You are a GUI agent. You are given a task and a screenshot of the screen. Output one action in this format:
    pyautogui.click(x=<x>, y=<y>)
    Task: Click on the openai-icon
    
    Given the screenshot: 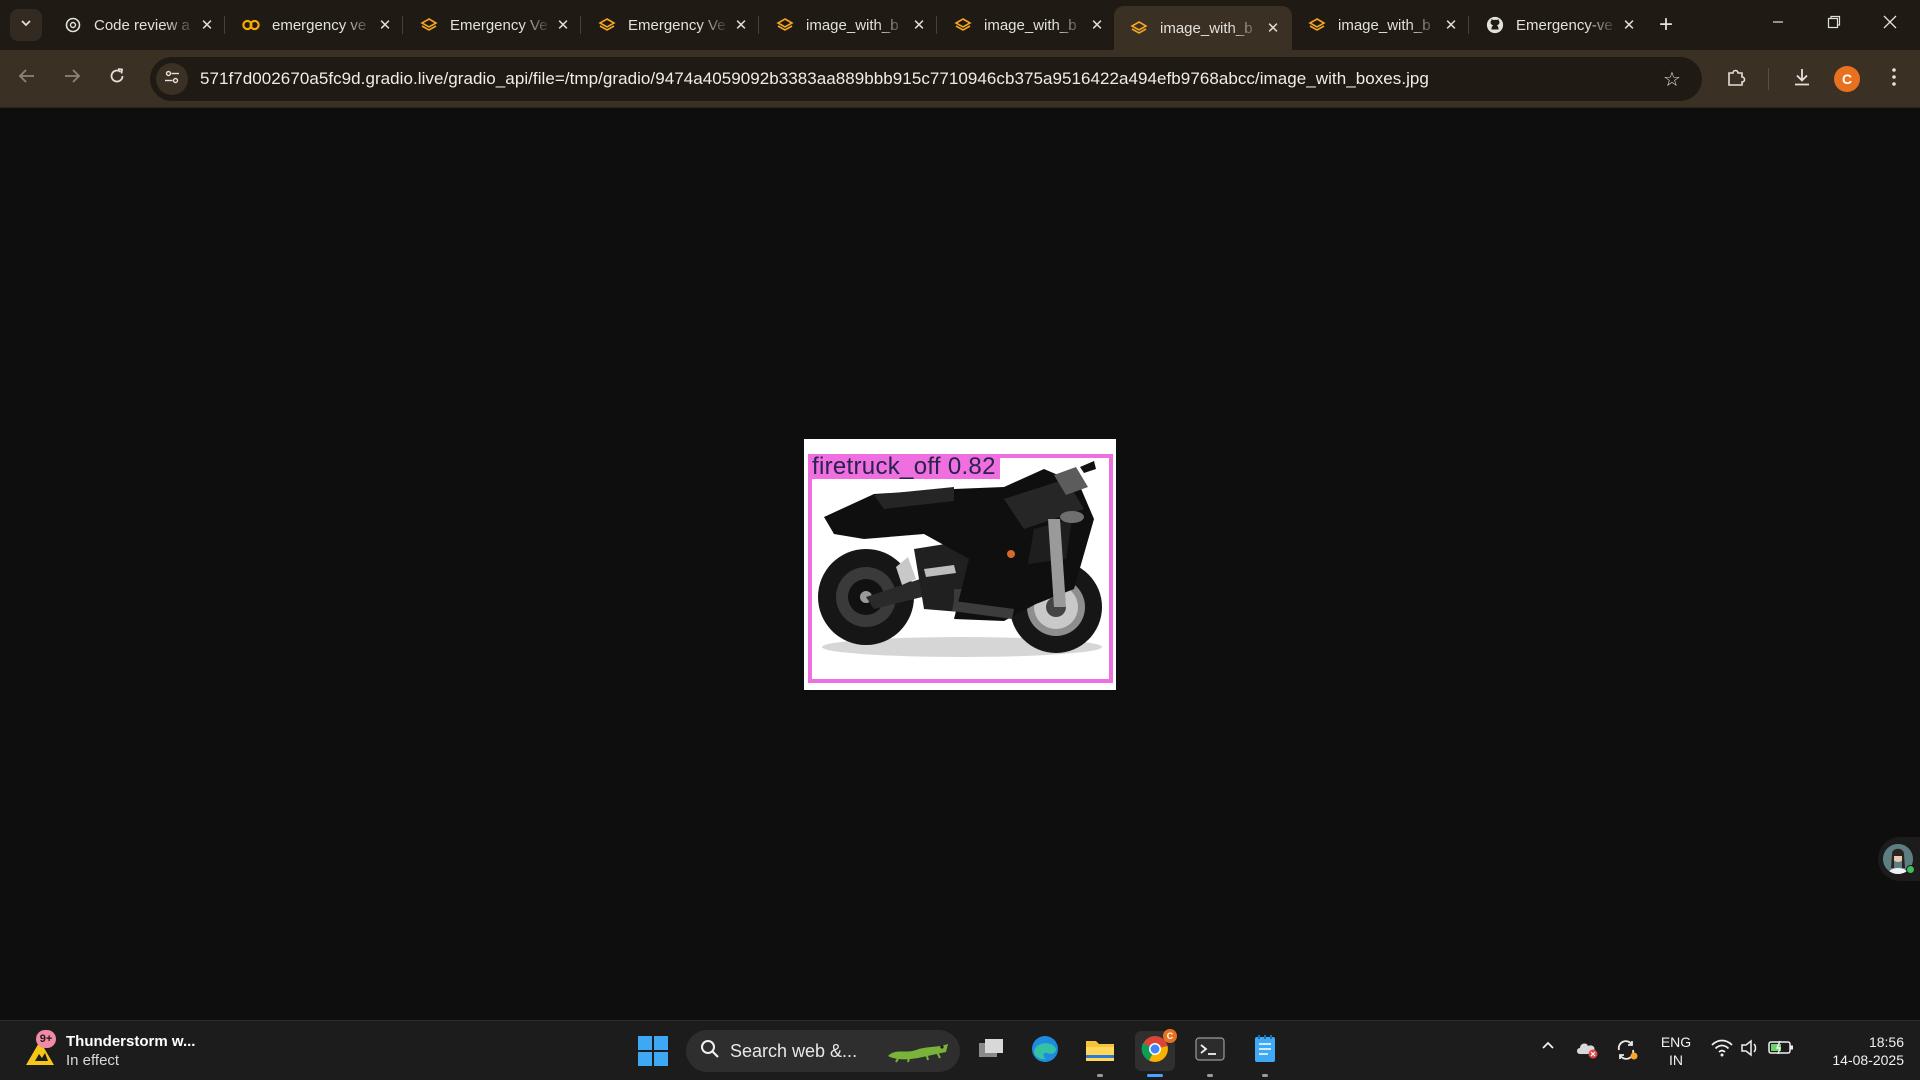 What is the action you would take?
    pyautogui.click(x=73, y=25)
    